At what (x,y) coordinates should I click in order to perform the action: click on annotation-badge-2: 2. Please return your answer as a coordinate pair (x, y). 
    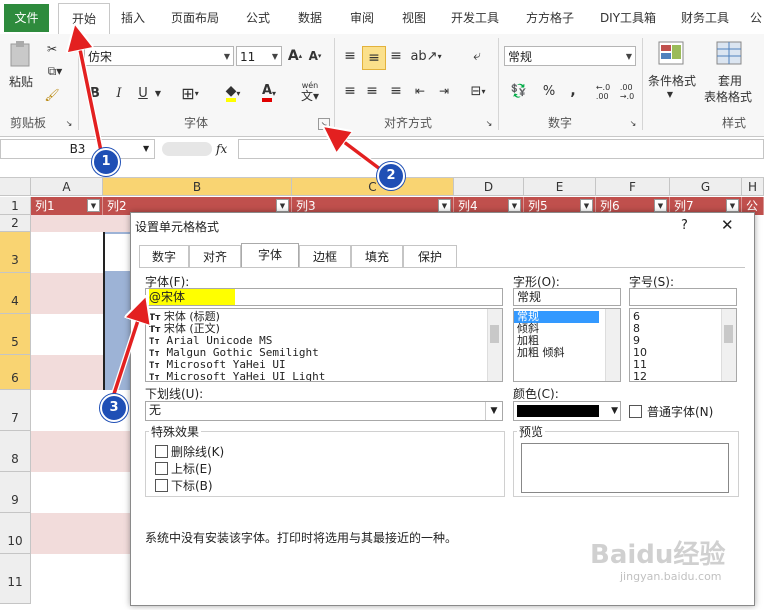
    Looking at the image, I should click on (391, 176).